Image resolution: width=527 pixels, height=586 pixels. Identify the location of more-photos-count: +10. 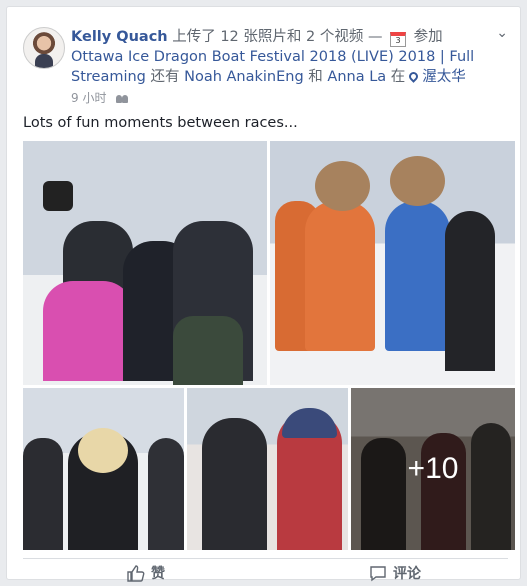
(433, 468).